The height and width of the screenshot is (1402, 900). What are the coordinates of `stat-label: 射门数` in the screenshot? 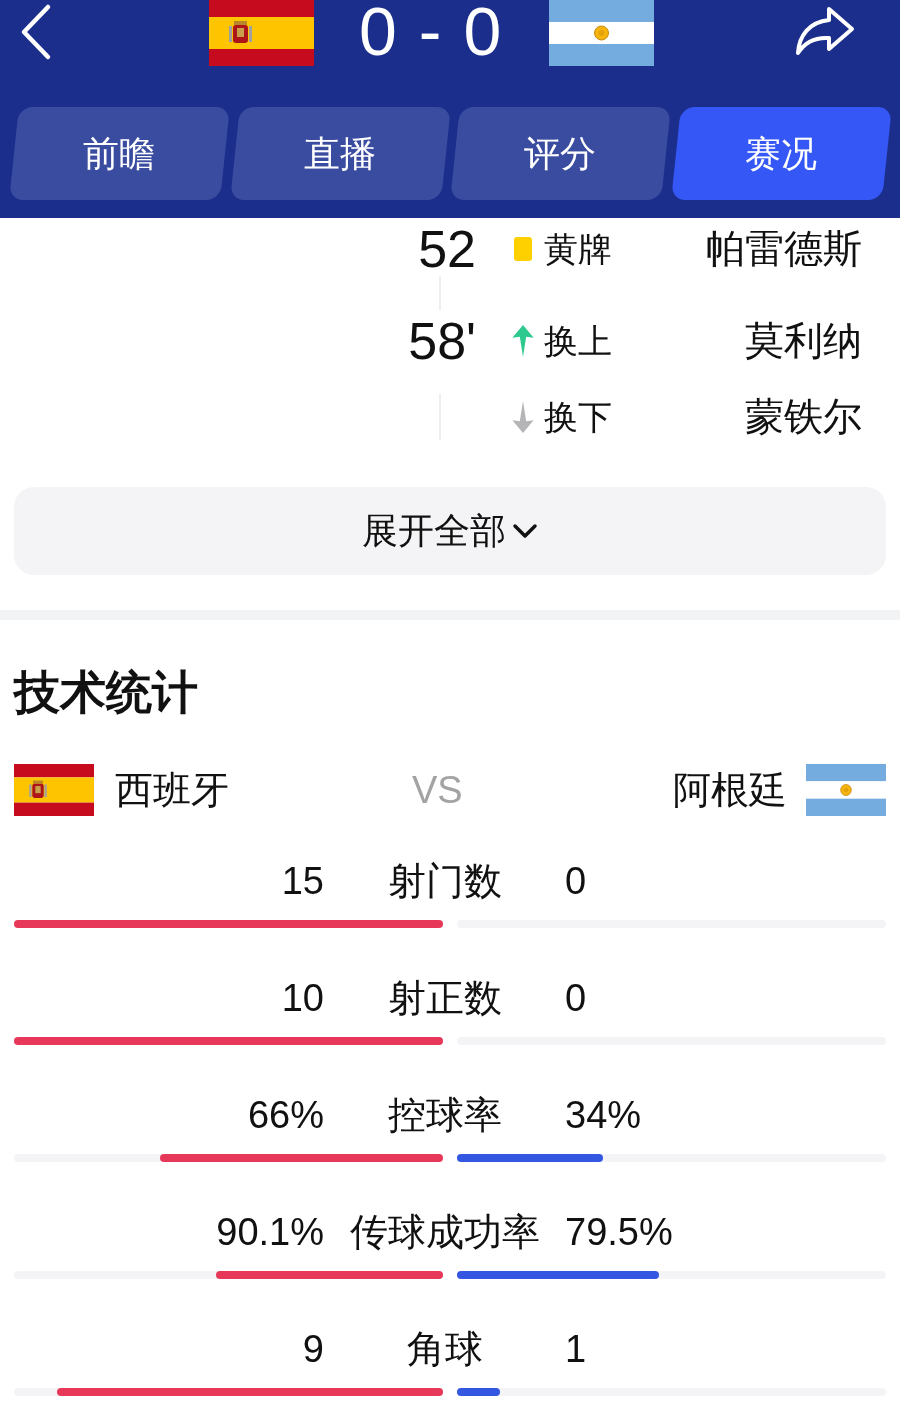 It's located at (444, 881).